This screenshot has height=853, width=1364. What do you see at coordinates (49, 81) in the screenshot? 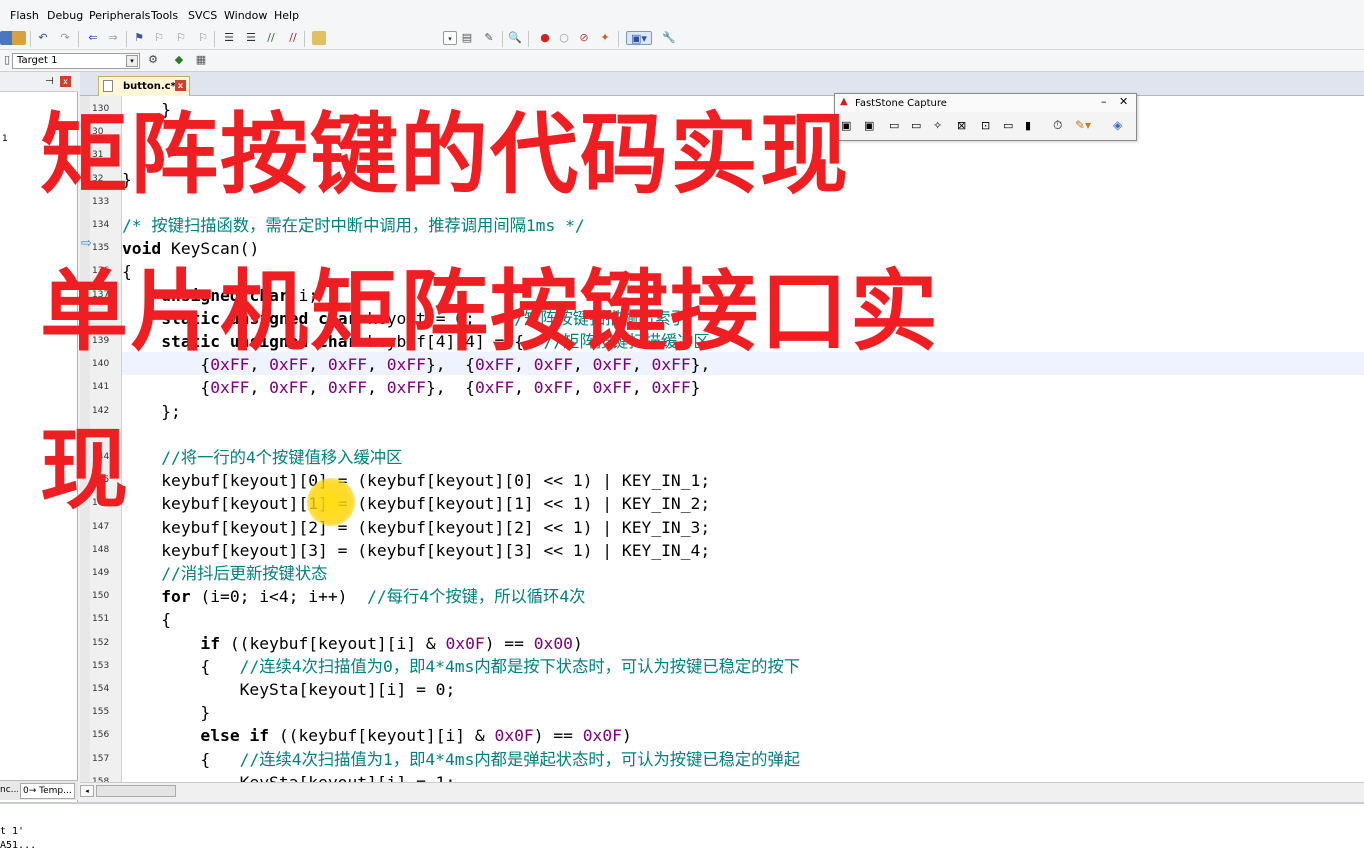
I see `pin-icon: ⊣` at bounding box center [49, 81].